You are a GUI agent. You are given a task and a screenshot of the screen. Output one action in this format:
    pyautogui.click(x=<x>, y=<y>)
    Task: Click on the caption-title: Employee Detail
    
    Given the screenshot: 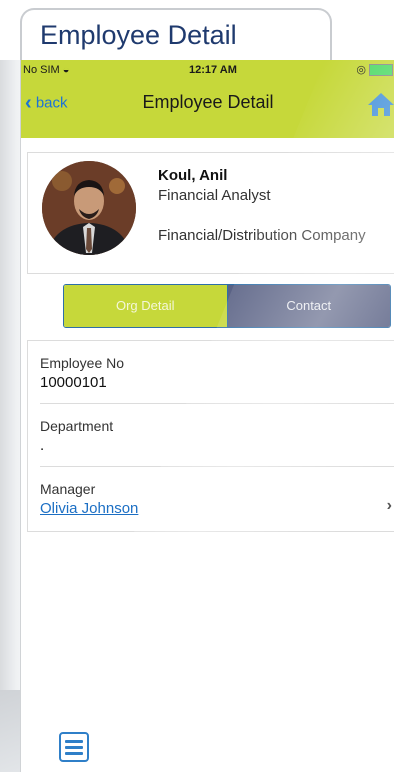 What is the action you would take?
    pyautogui.click(x=138, y=35)
    